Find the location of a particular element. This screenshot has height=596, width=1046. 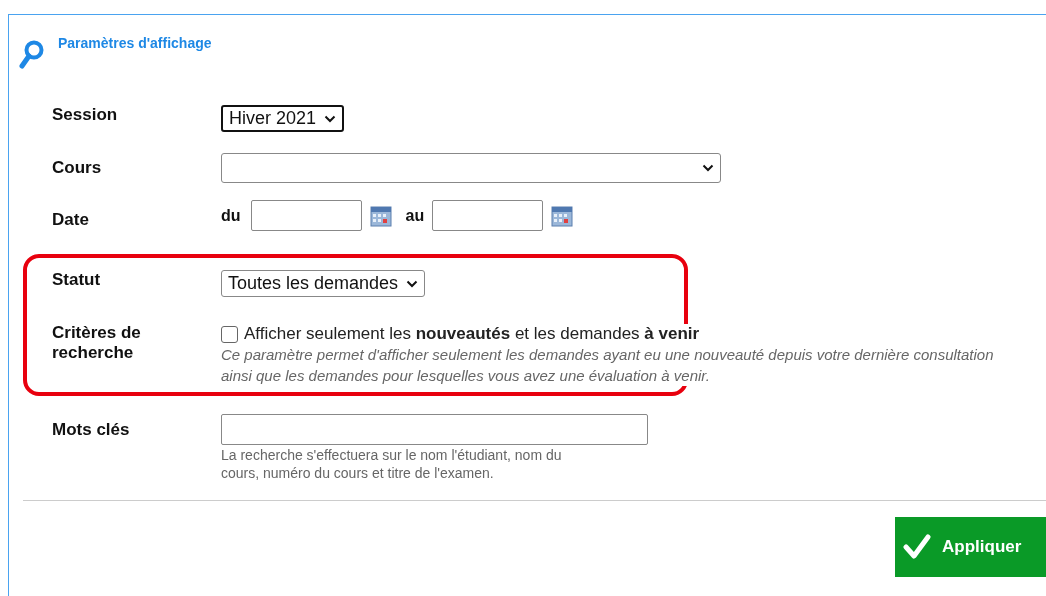

apply-button: Appliquer is located at coordinates (970, 547).